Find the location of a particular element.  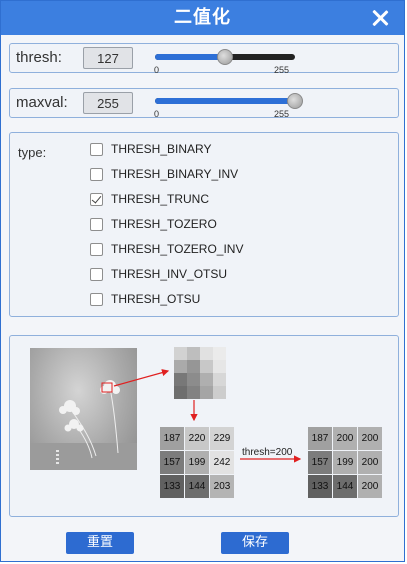

maxval-slider-fill is located at coordinates (225, 101).